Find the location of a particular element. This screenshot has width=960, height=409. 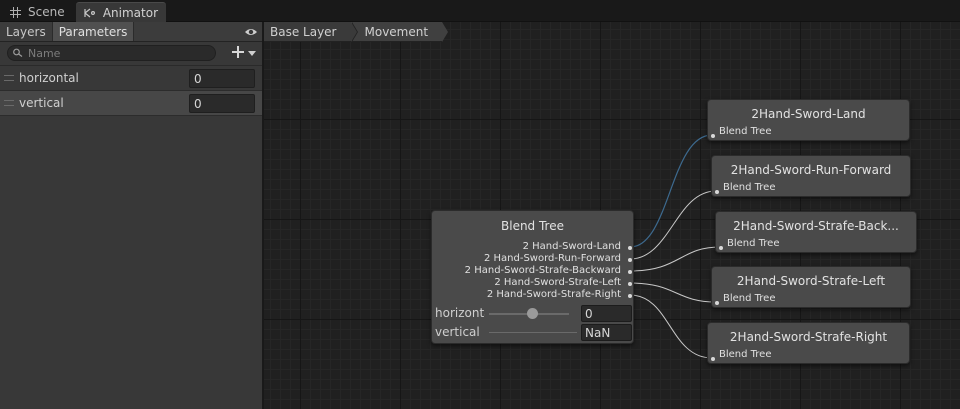

add-parameter-button is located at coordinates (245, 53).